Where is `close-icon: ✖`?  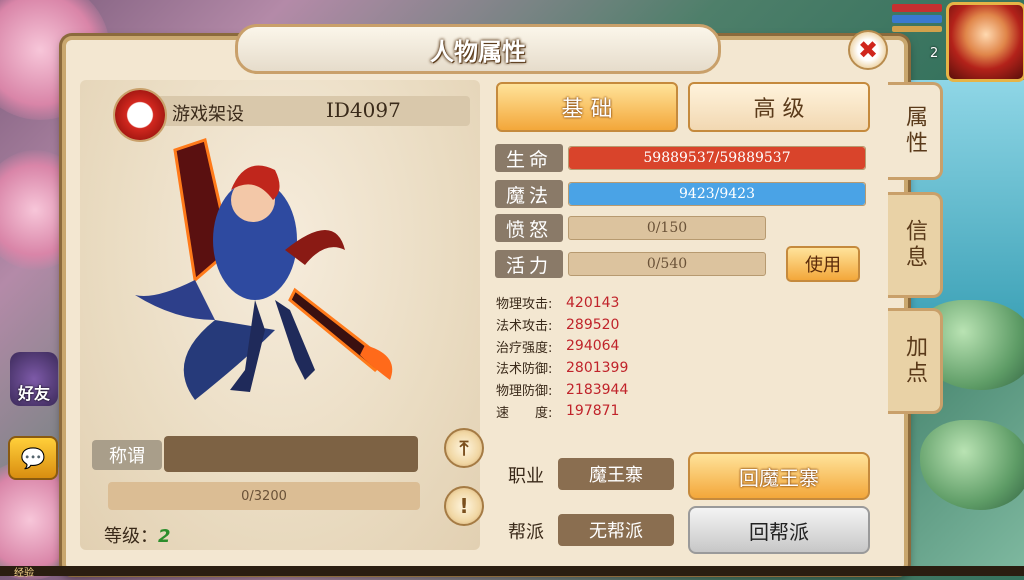
close-icon: ✖ is located at coordinates (868, 50).